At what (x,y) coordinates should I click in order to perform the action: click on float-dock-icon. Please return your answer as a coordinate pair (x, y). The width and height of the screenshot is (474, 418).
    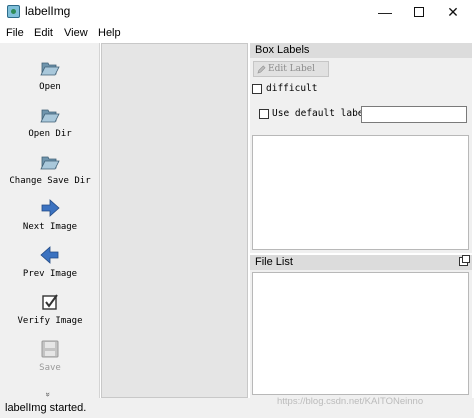
    Looking at the image, I should click on (464, 260).